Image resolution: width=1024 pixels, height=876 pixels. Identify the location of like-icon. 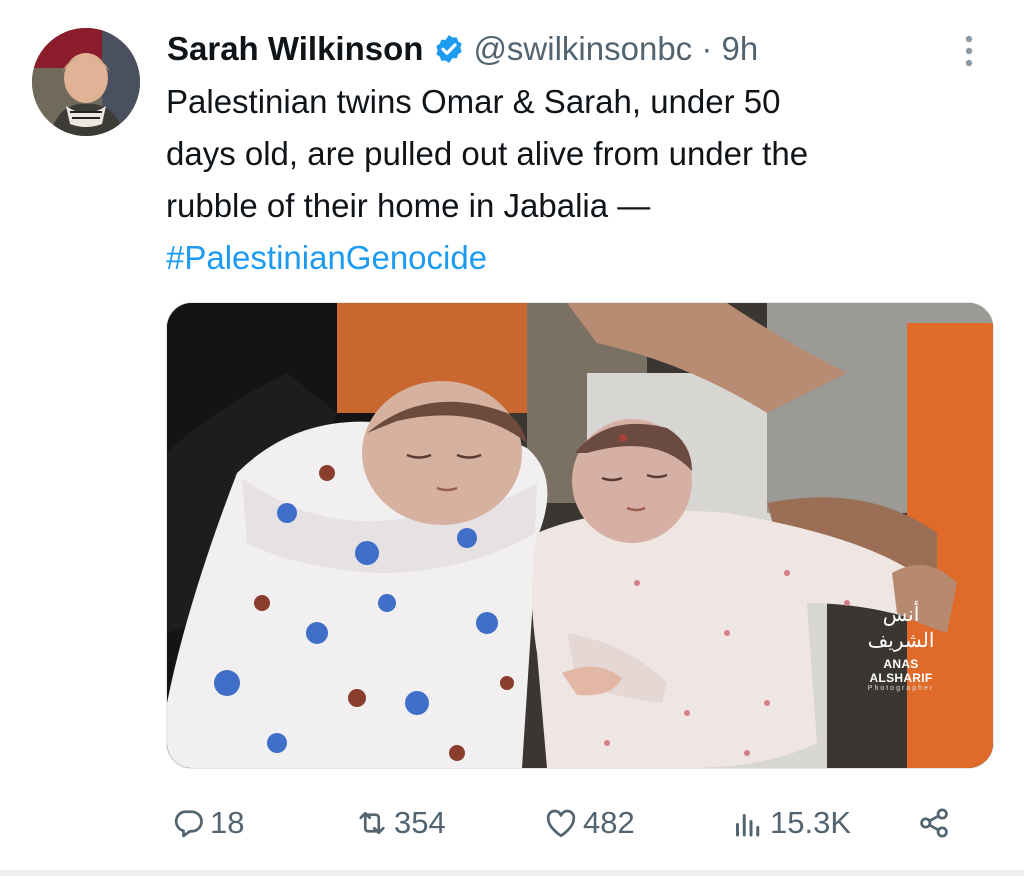
(561, 823).